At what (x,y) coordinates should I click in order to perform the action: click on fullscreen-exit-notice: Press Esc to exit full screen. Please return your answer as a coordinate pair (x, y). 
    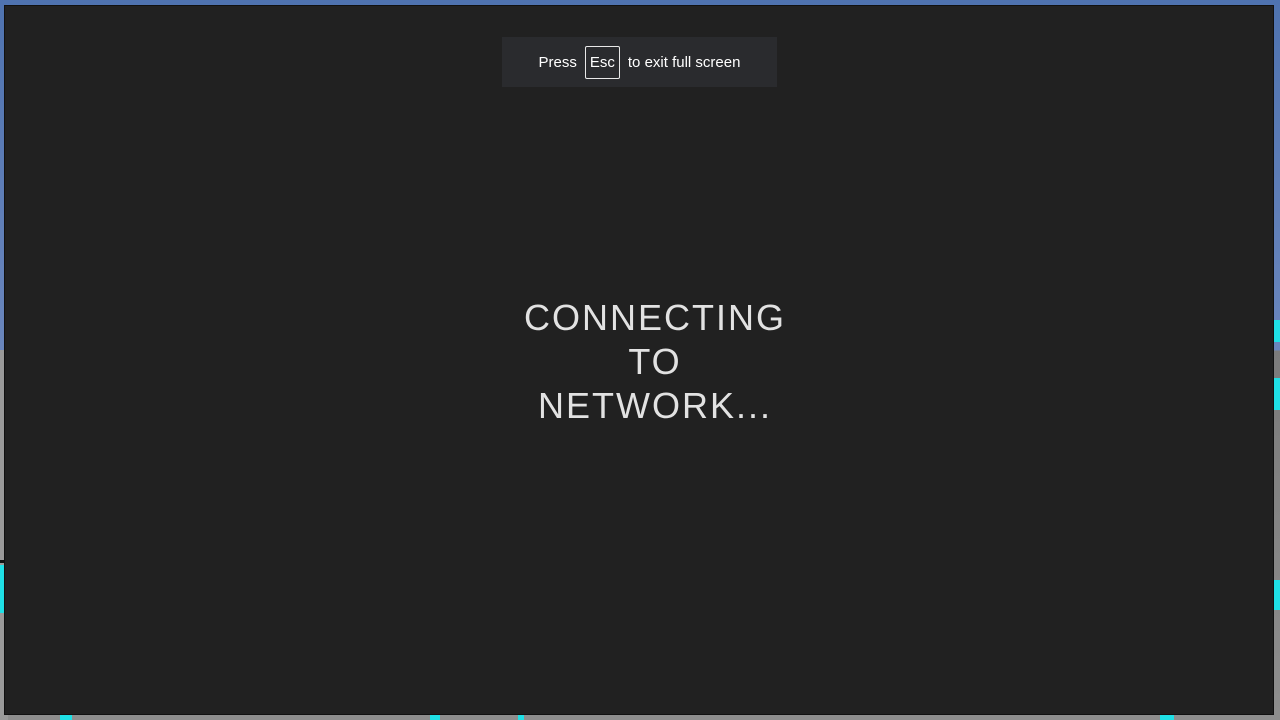
    Looking at the image, I should click on (639, 62).